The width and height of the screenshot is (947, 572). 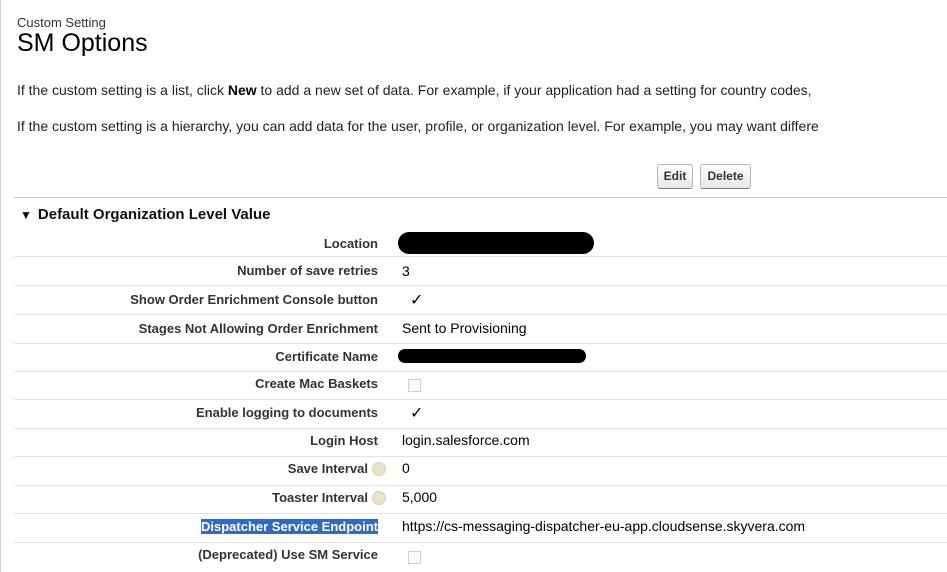 What do you see at coordinates (725, 176) in the screenshot?
I see `delete-button: Delete` at bounding box center [725, 176].